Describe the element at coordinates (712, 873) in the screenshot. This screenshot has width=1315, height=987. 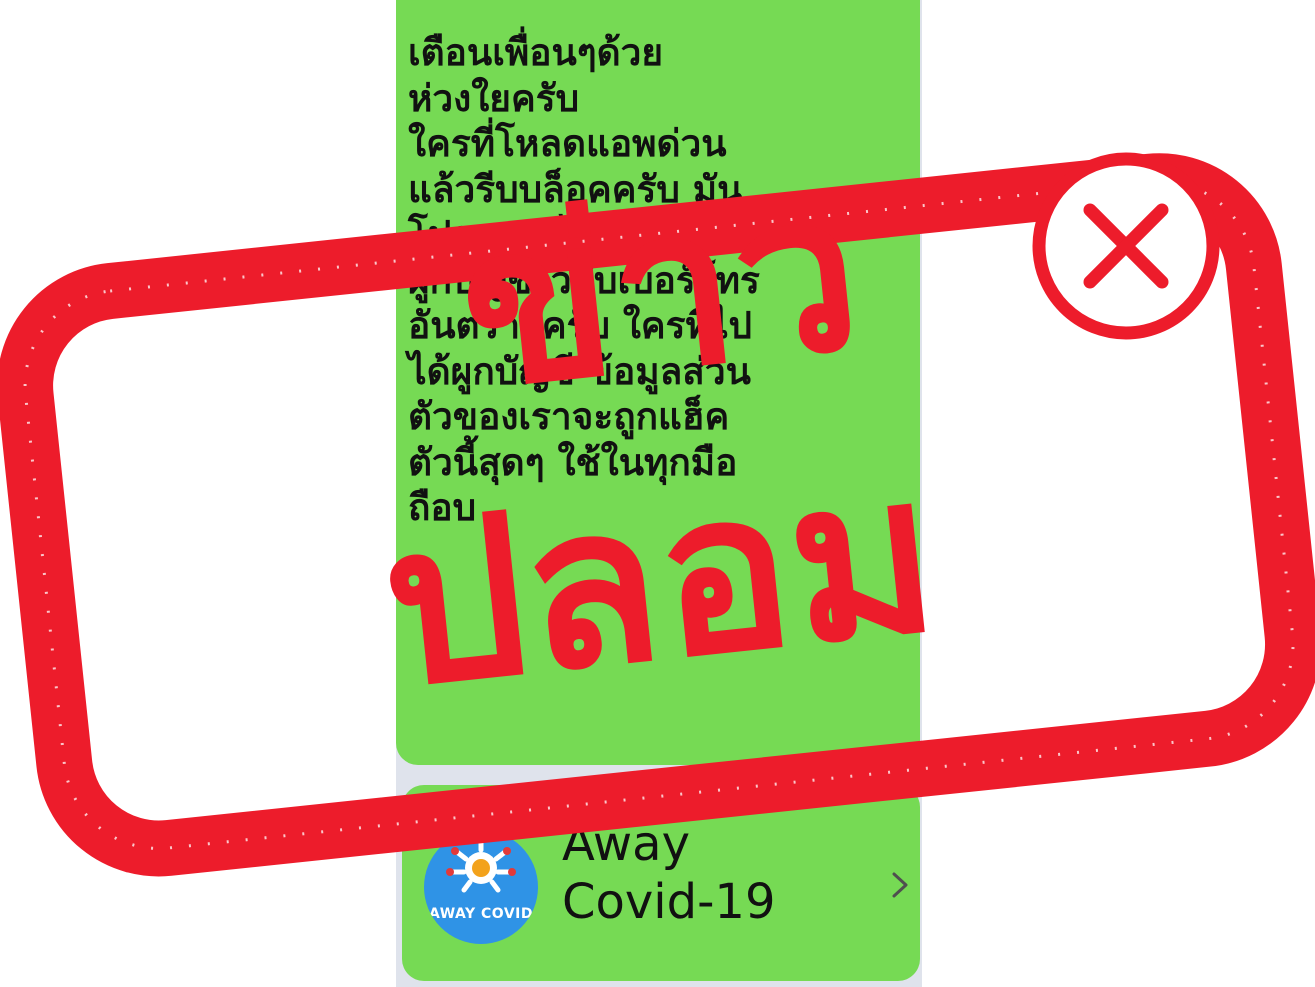
I see `link-title: Away Covid-19` at that location.